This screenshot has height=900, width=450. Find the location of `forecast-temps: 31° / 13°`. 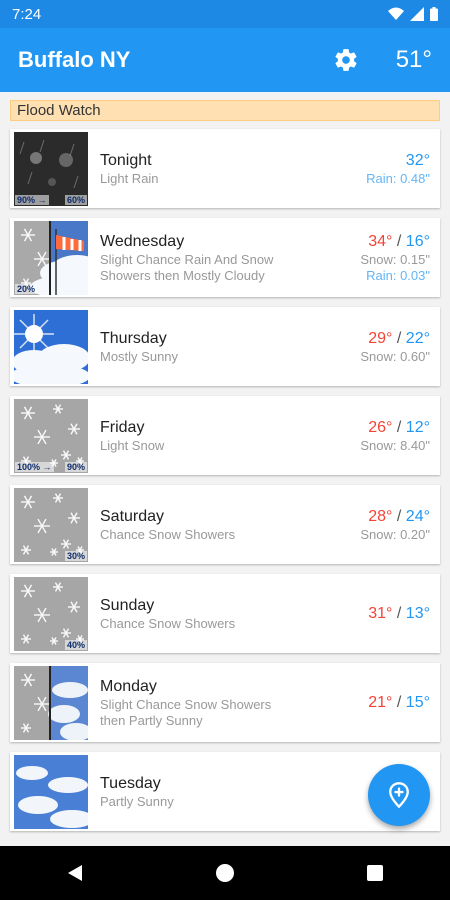

forecast-temps: 31° / 13° is located at coordinates (399, 614).